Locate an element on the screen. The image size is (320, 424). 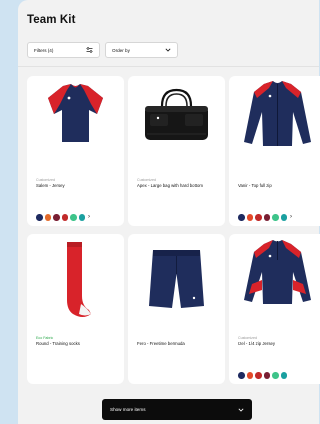
product-name: Salem - Jersey is located at coordinates (50, 186).